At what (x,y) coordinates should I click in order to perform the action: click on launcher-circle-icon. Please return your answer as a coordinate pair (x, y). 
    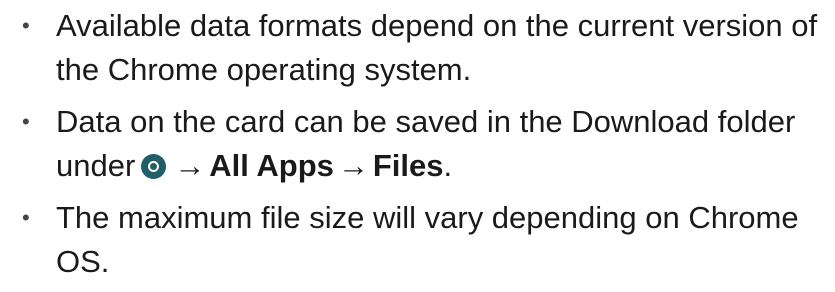
    Looking at the image, I should click on (154, 166).